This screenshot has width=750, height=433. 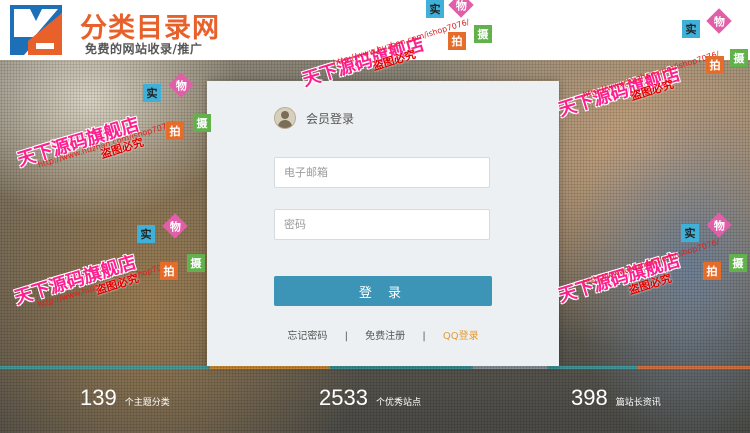 I want to click on stat-number: 2533, so click(x=343, y=397).